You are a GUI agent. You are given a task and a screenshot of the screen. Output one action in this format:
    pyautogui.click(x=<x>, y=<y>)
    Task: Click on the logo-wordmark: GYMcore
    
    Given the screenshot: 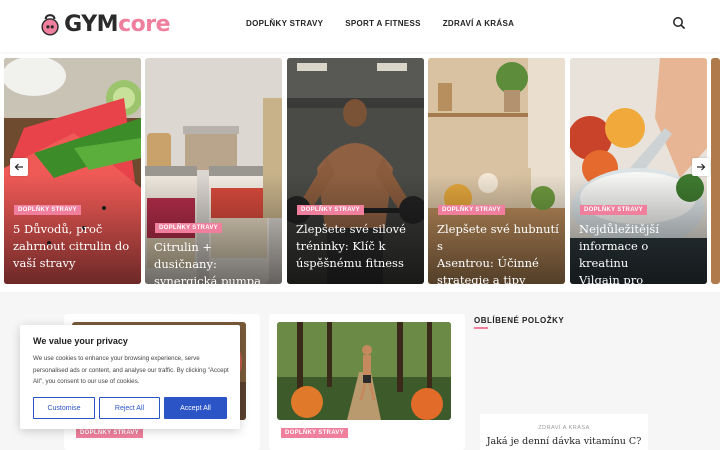 What is the action you would take?
    pyautogui.click(x=117, y=24)
    